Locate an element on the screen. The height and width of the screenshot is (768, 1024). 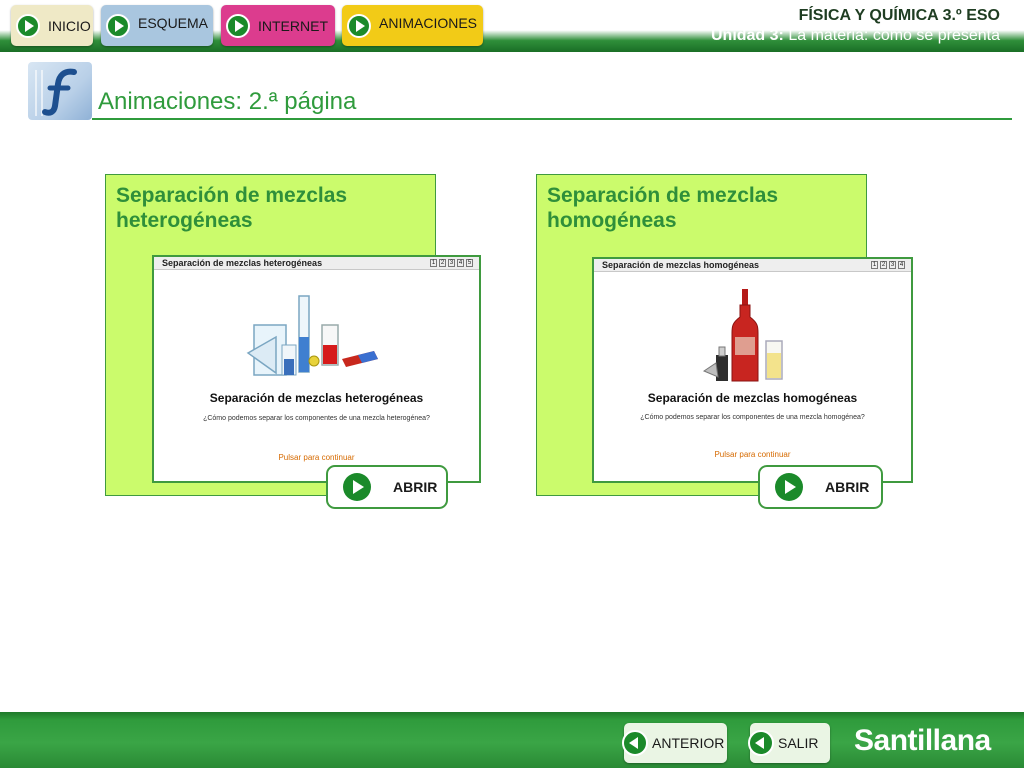
page-title: Animaciones: 2.ª página is located at coordinates (227, 101).